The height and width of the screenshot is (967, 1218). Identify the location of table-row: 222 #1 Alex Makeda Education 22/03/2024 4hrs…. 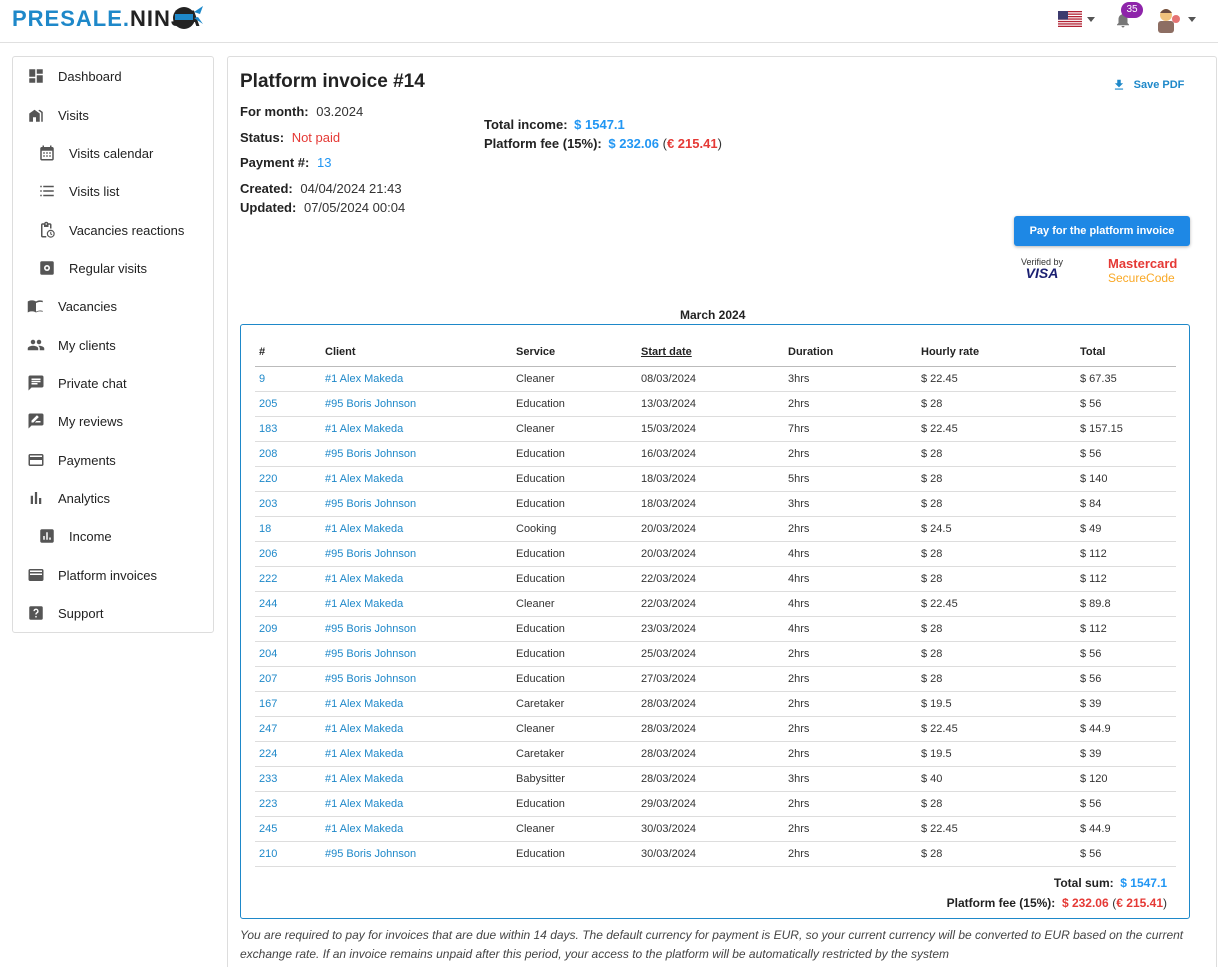
(715, 579).